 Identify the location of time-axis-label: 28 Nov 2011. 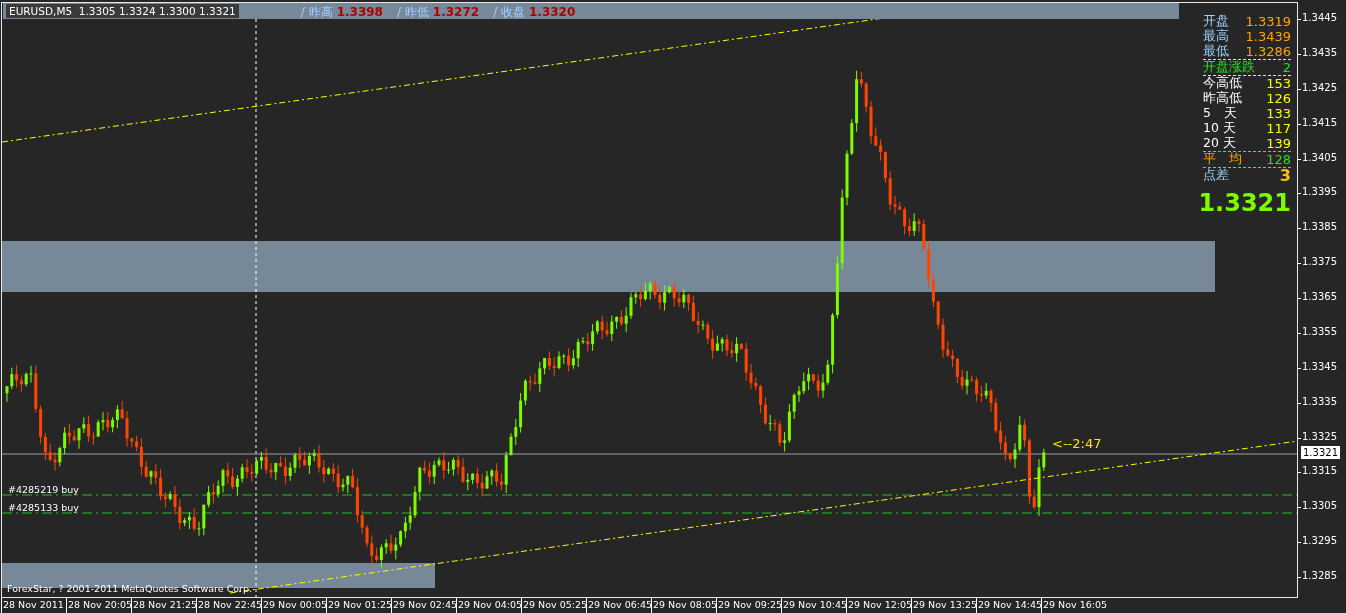
(33, 605).